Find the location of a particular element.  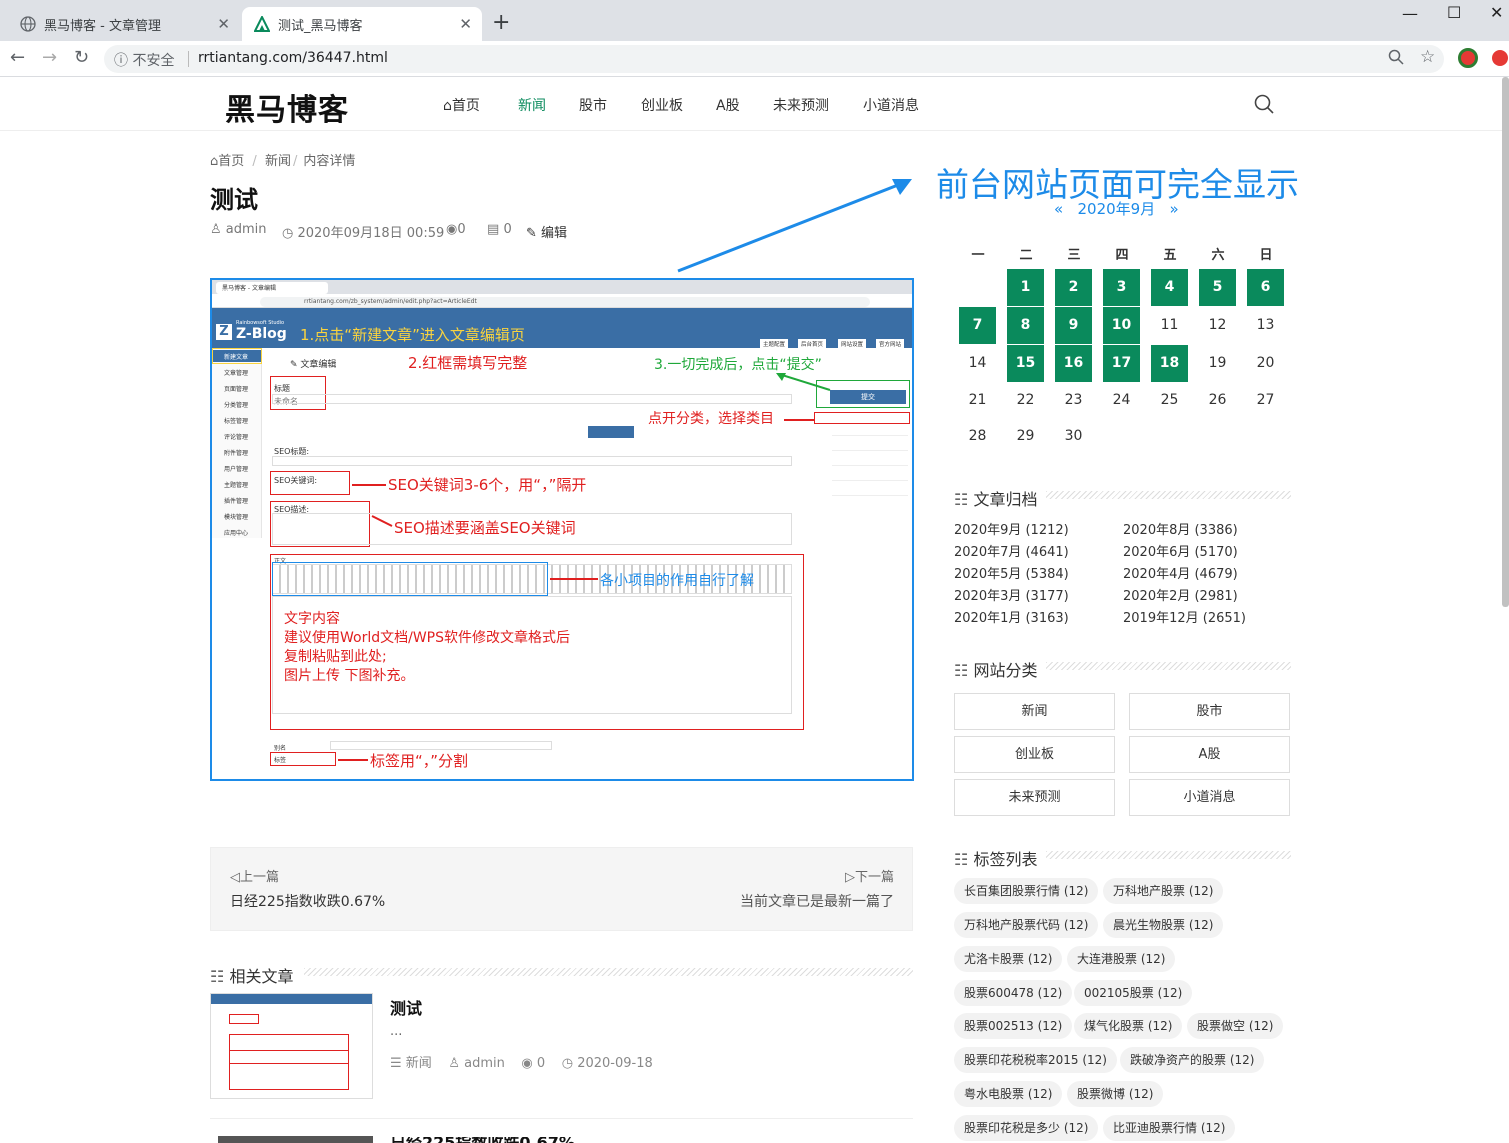

security-indicator: ⓘ 不安全 is located at coordinates (144, 60).